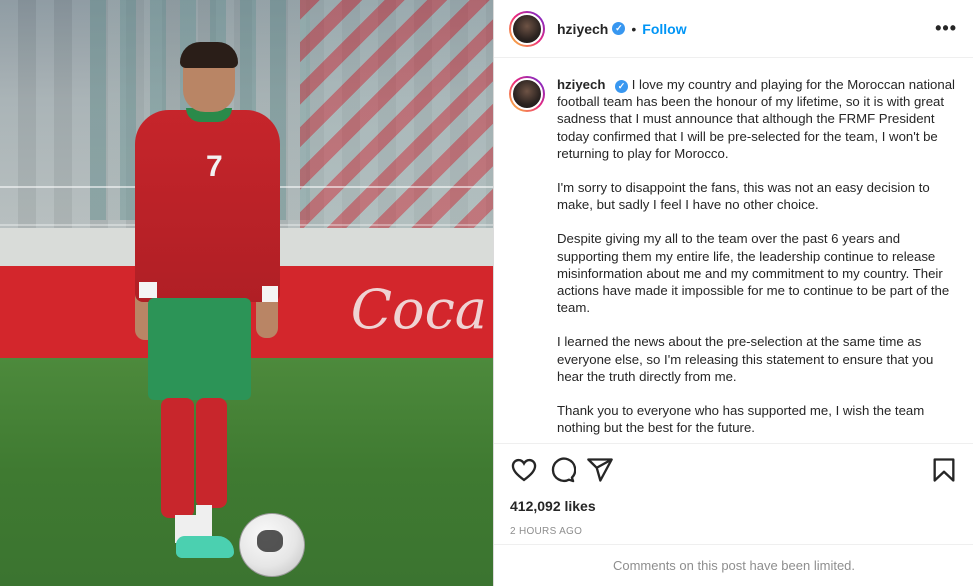 The width and height of the screenshot is (973, 586). Describe the element at coordinates (199, 349) in the screenshot. I see `player-shorts` at that location.